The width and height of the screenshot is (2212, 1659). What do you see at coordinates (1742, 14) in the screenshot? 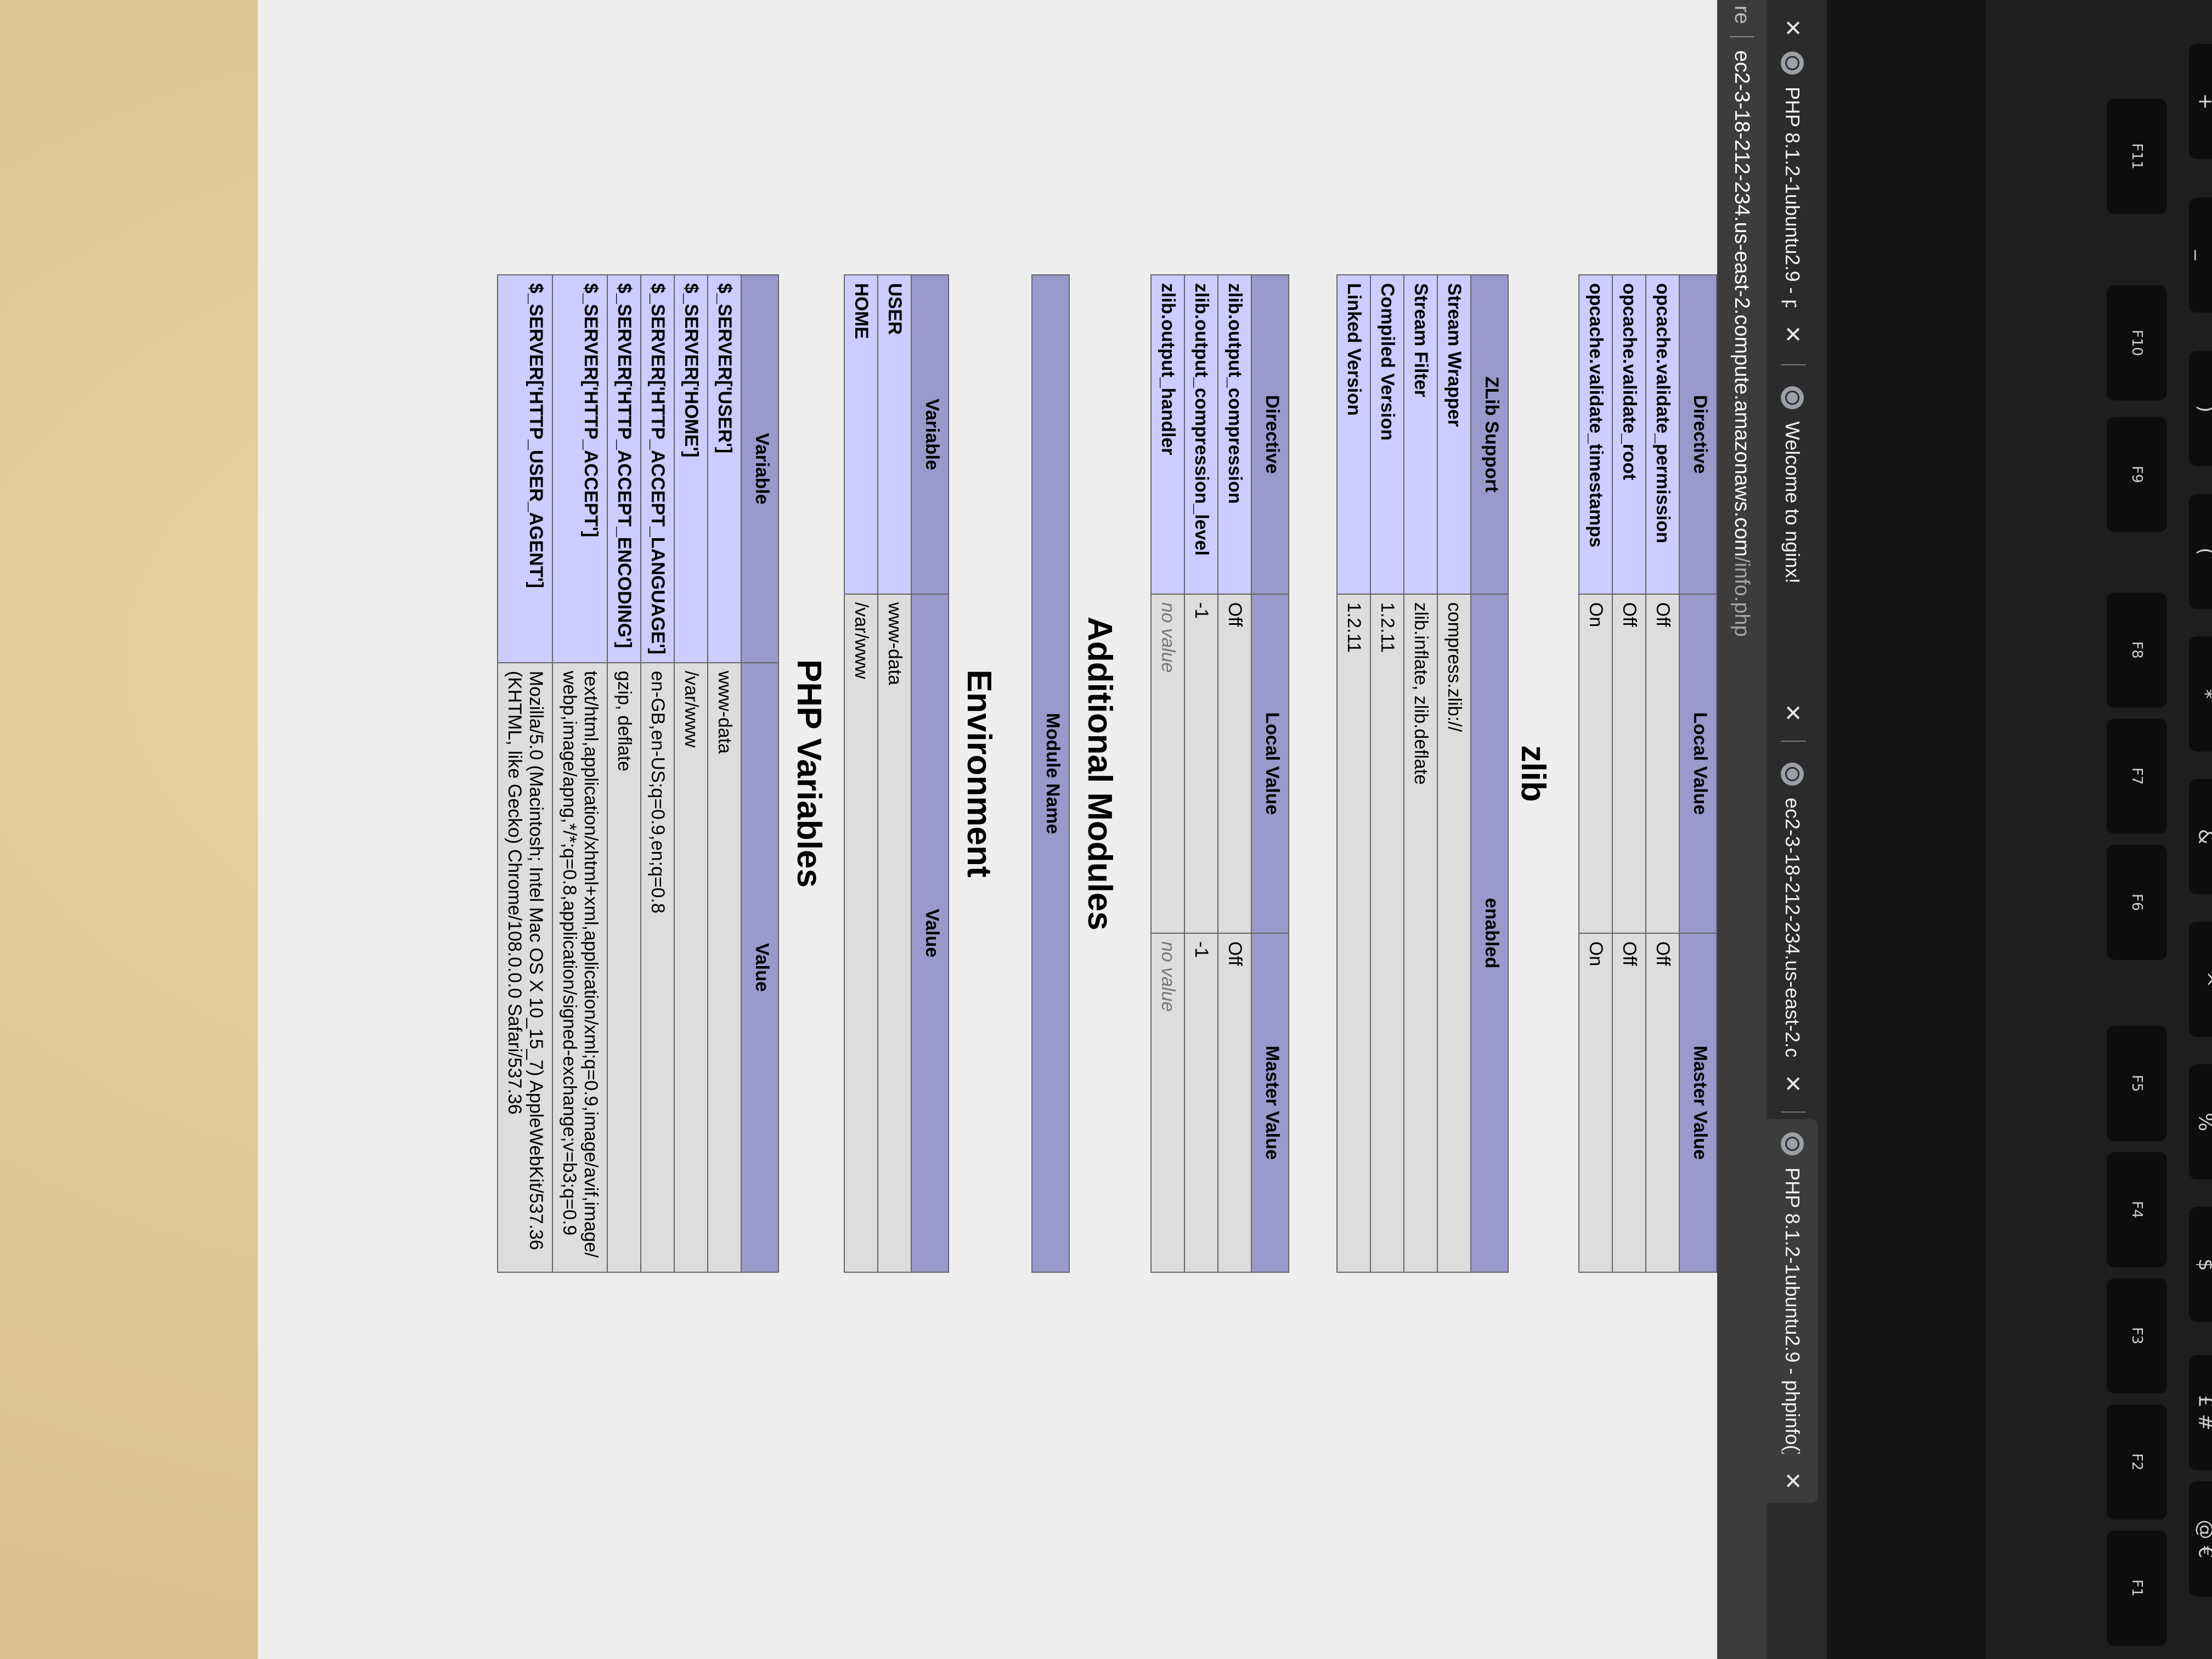
I see `address-prefix: re` at bounding box center [1742, 14].